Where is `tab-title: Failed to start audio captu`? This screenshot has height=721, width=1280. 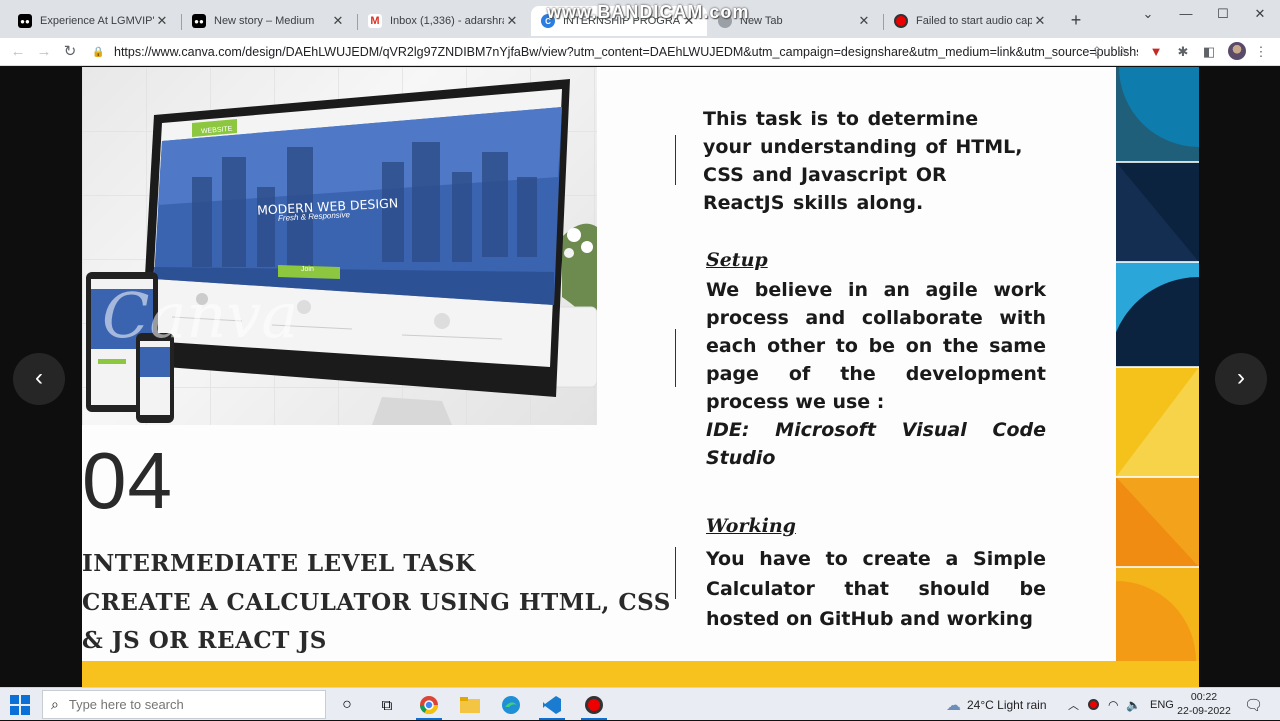
tab-title: Failed to start audio captu is located at coordinates (974, 21).